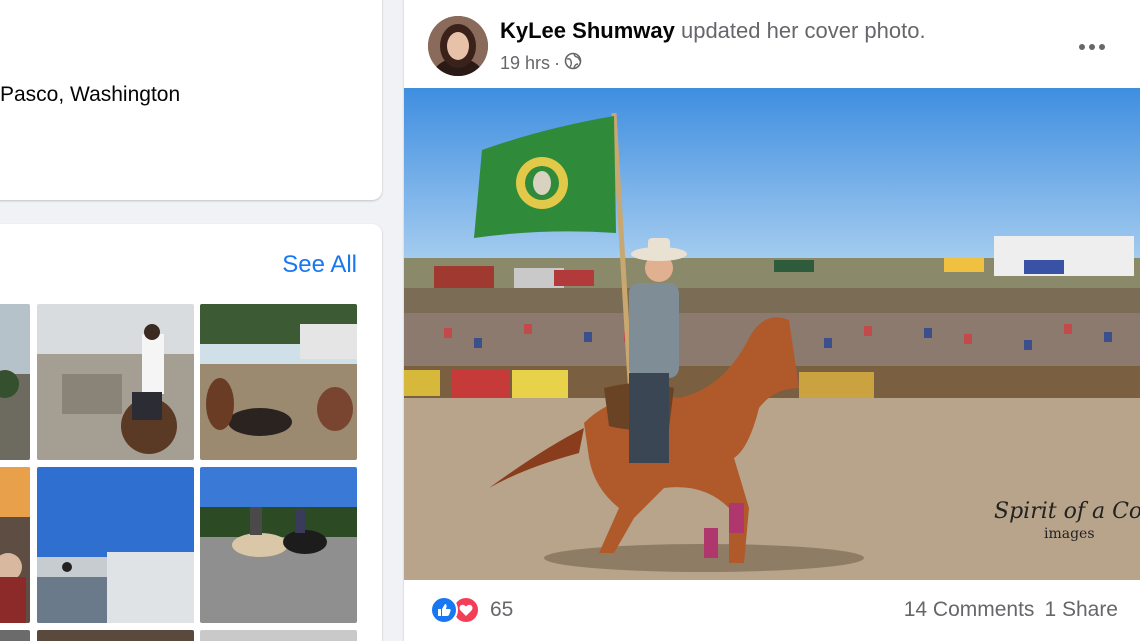  What do you see at coordinates (525, 63) in the screenshot?
I see `post-time: 19 hrs` at bounding box center [525, 63].